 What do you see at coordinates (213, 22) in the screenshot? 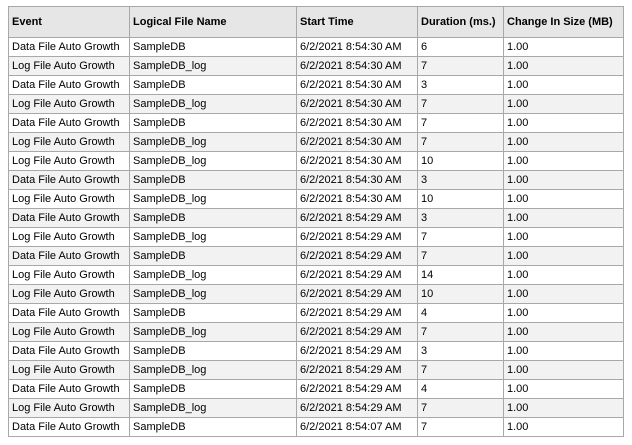
I see `column-header-logical-file-name: Logical File Name` at bounding box center [213, 22].